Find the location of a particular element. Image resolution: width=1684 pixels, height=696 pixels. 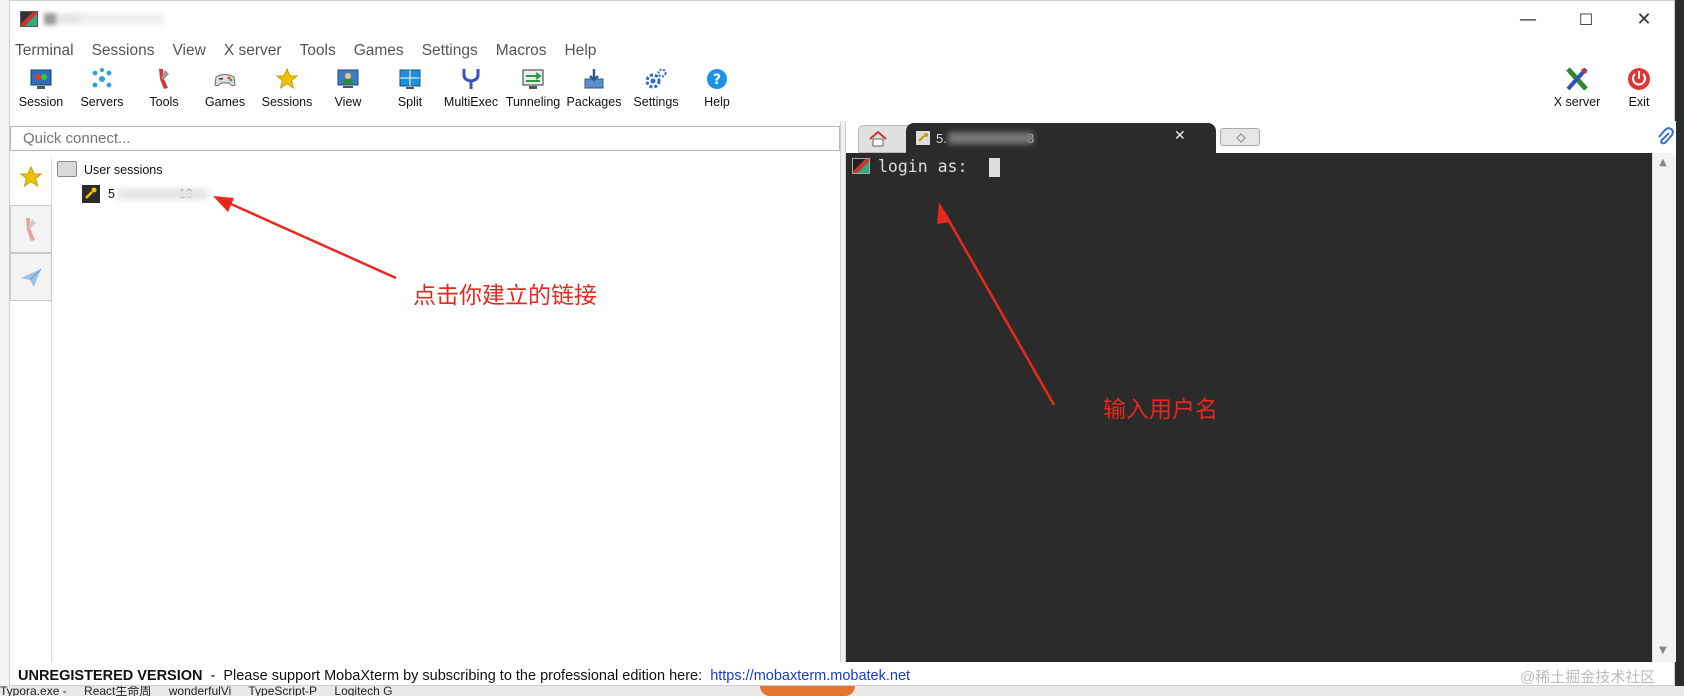

menu-games: Games is located at coordinates (379, 51).